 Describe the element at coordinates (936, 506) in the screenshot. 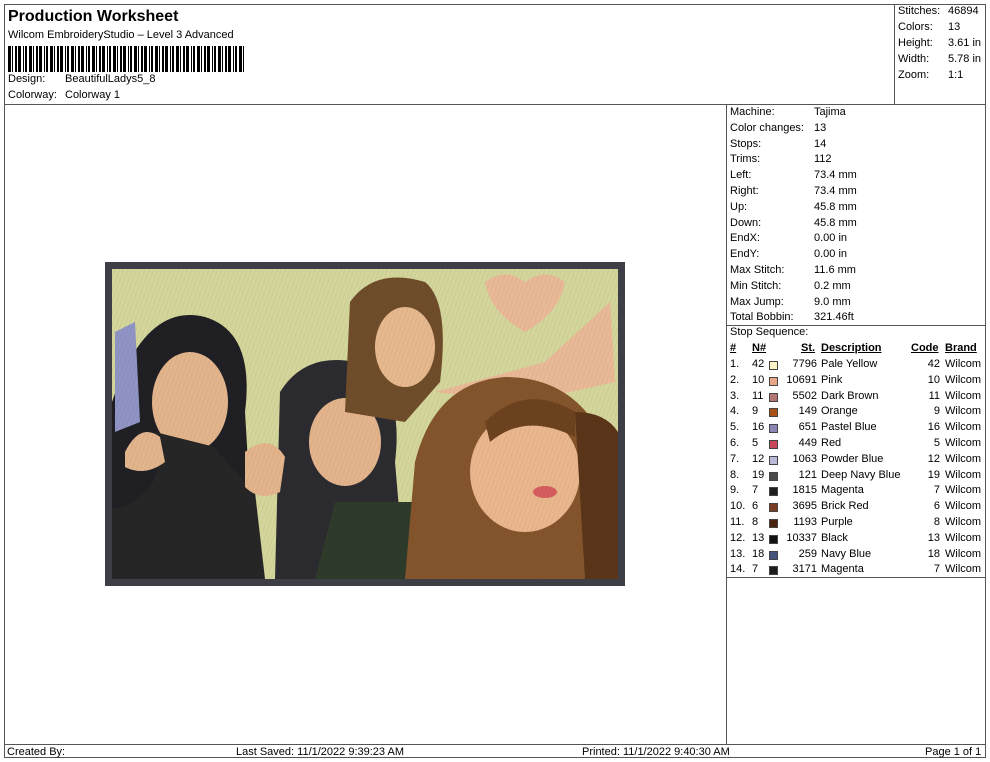

I see `color-code: 6` at that location.